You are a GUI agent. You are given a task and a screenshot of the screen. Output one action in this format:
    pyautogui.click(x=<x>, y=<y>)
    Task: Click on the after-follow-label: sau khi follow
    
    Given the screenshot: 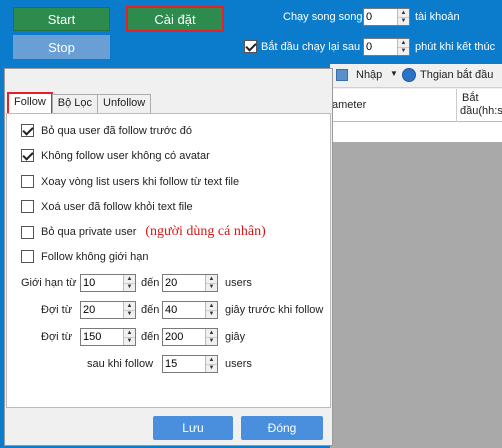 What is the action you would take?
    pyautogui.click(x=120, y=364)
    